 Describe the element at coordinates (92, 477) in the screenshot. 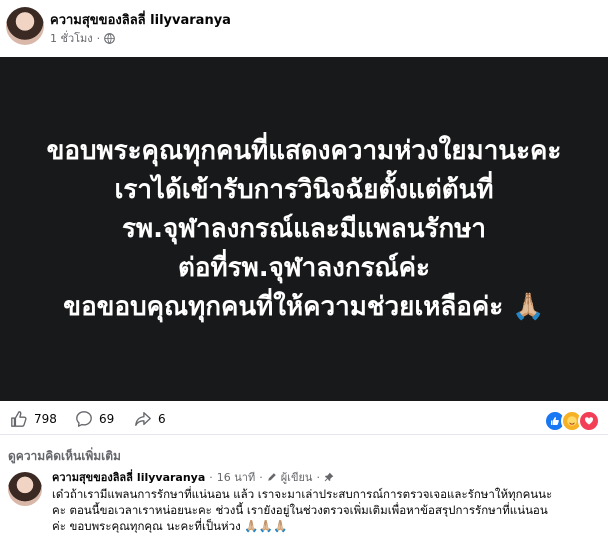

I see `commenter-name: ความสุขของลิลลี่` at that location.